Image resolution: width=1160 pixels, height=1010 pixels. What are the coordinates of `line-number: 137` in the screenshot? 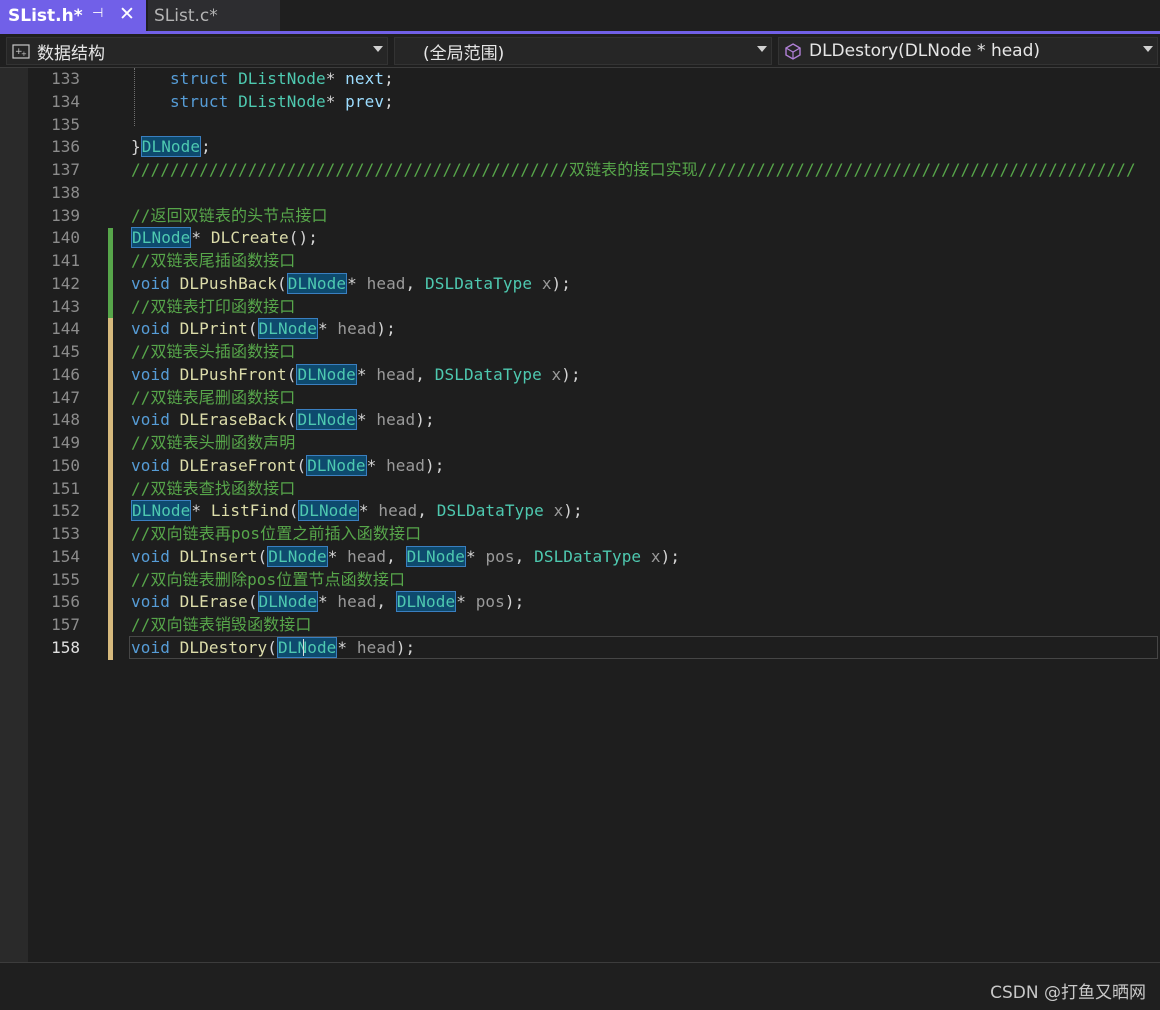 It's located at (65, 169).